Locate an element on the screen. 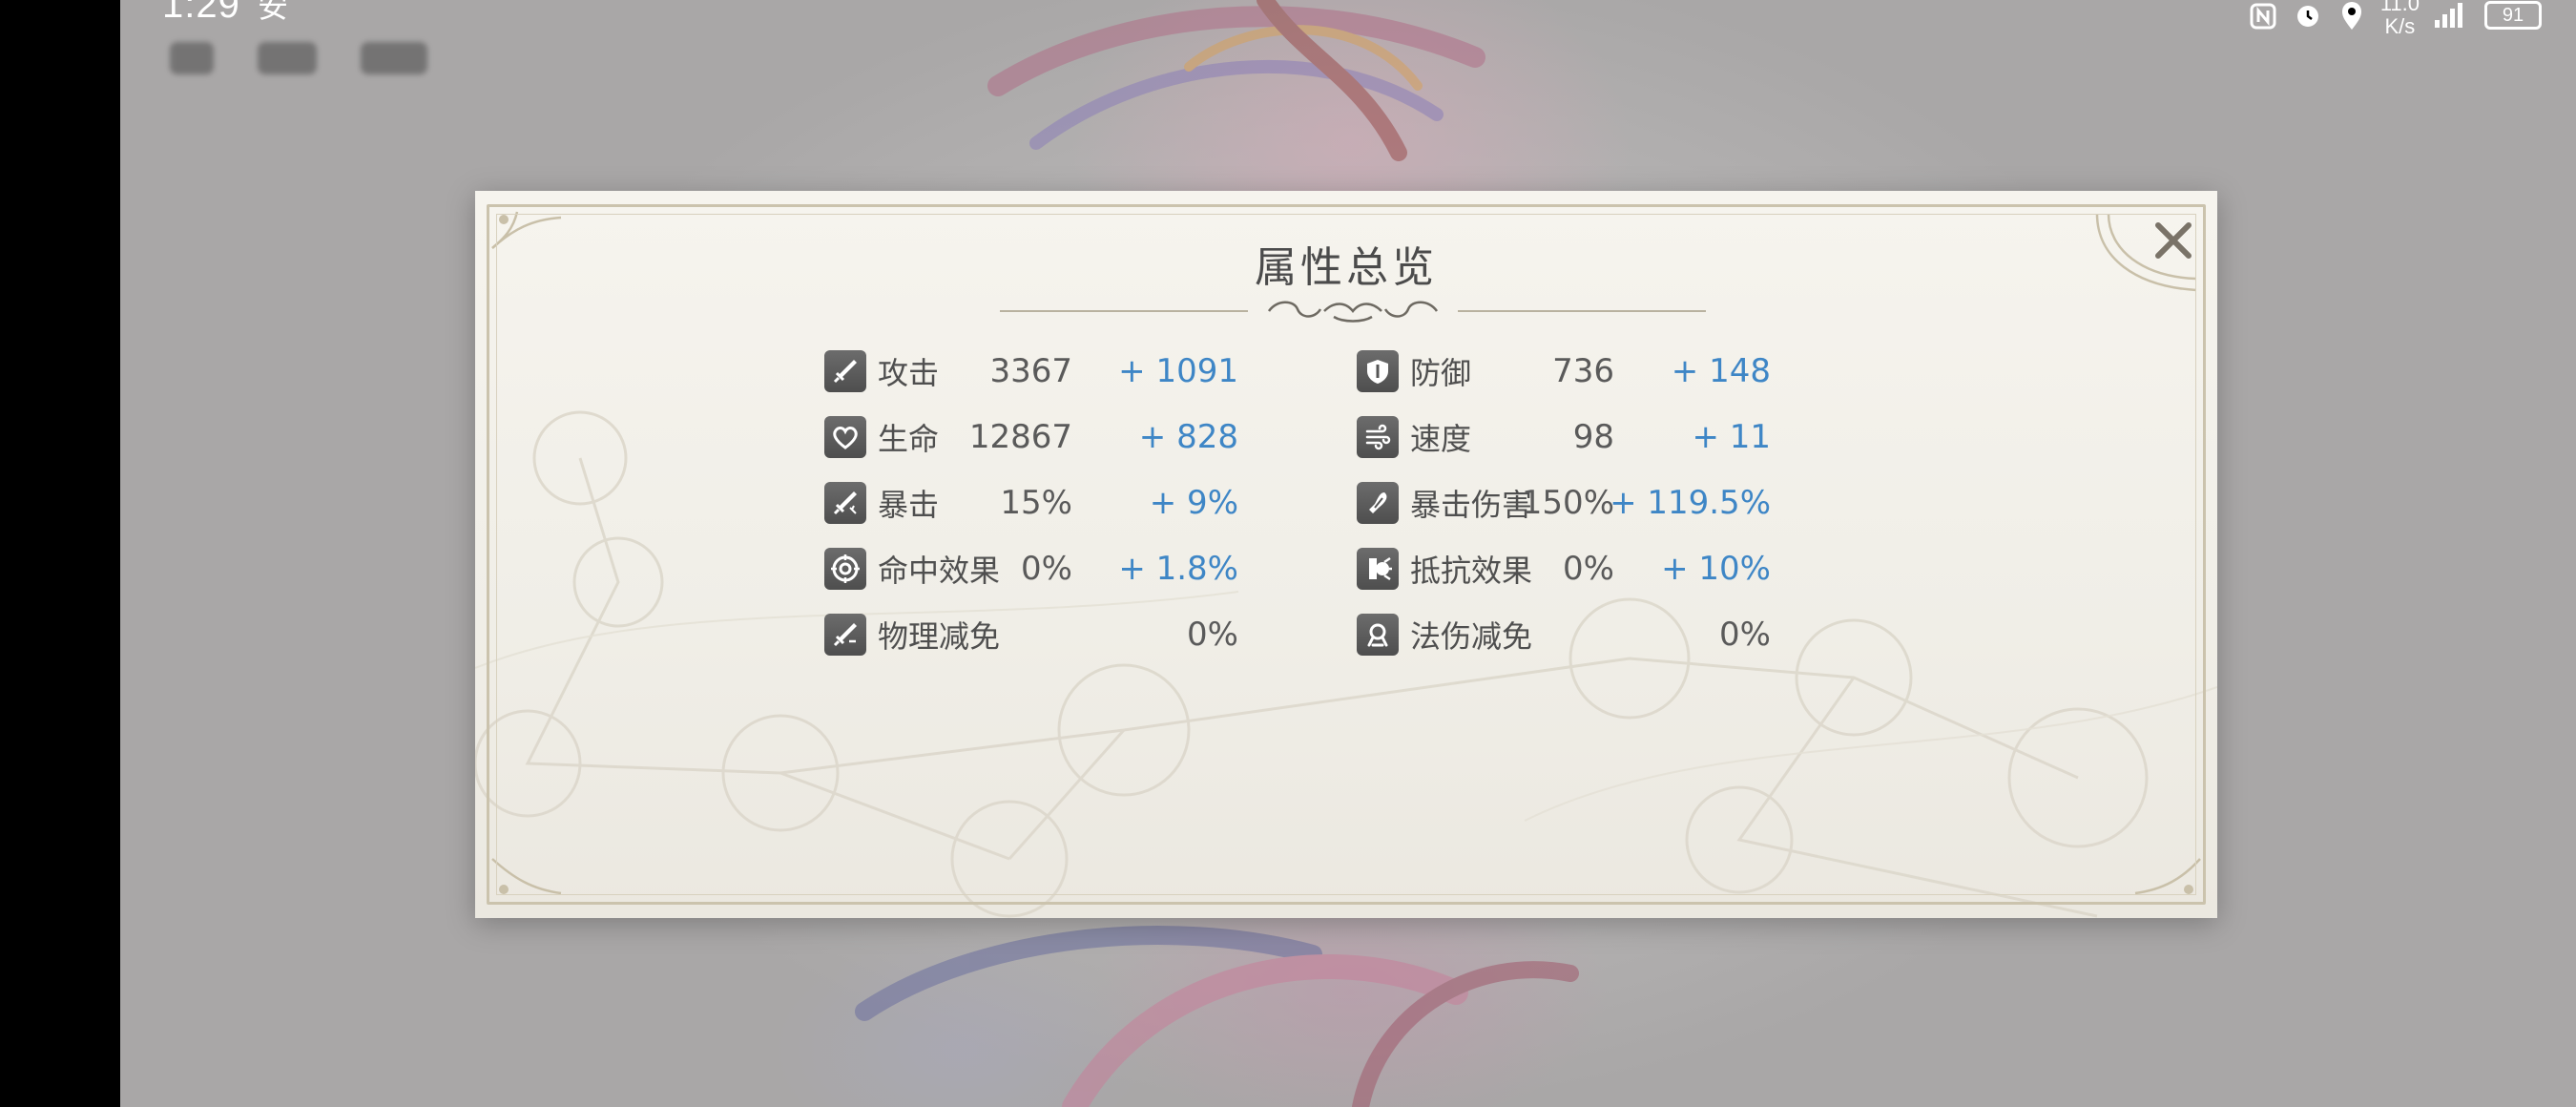 The height and width of the screenshot is (1107, 2576). status-icons: 11.0 K/s 91 is located at coordinates (2395, 19).